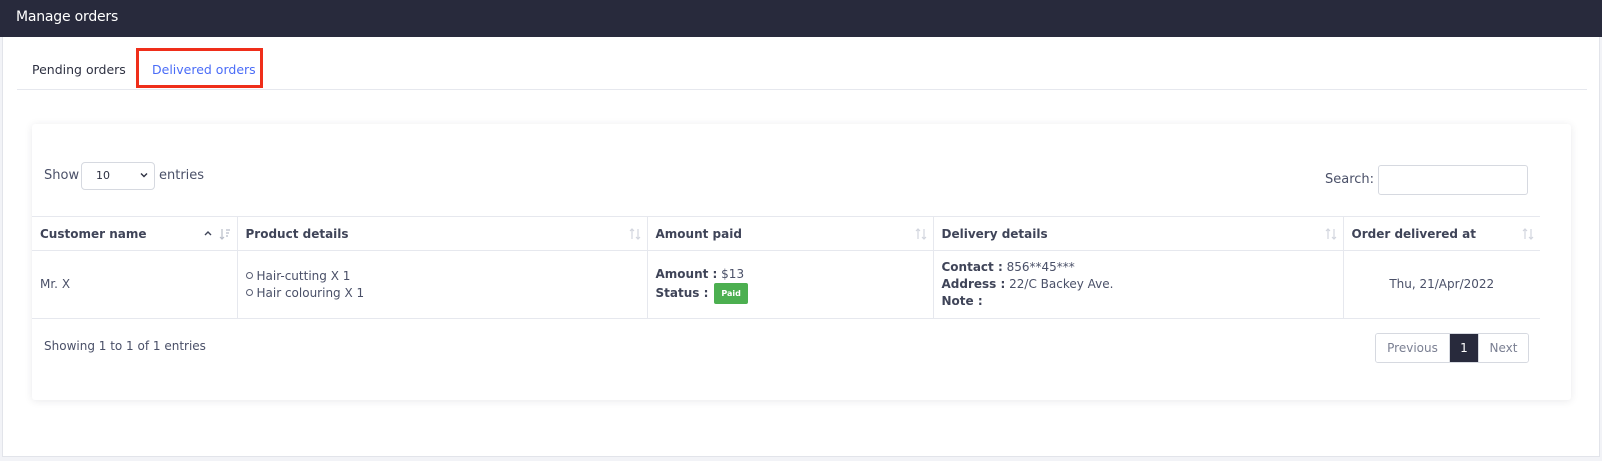  I want to click on column-header-delivery: Delivery details, so click(1138, 233).